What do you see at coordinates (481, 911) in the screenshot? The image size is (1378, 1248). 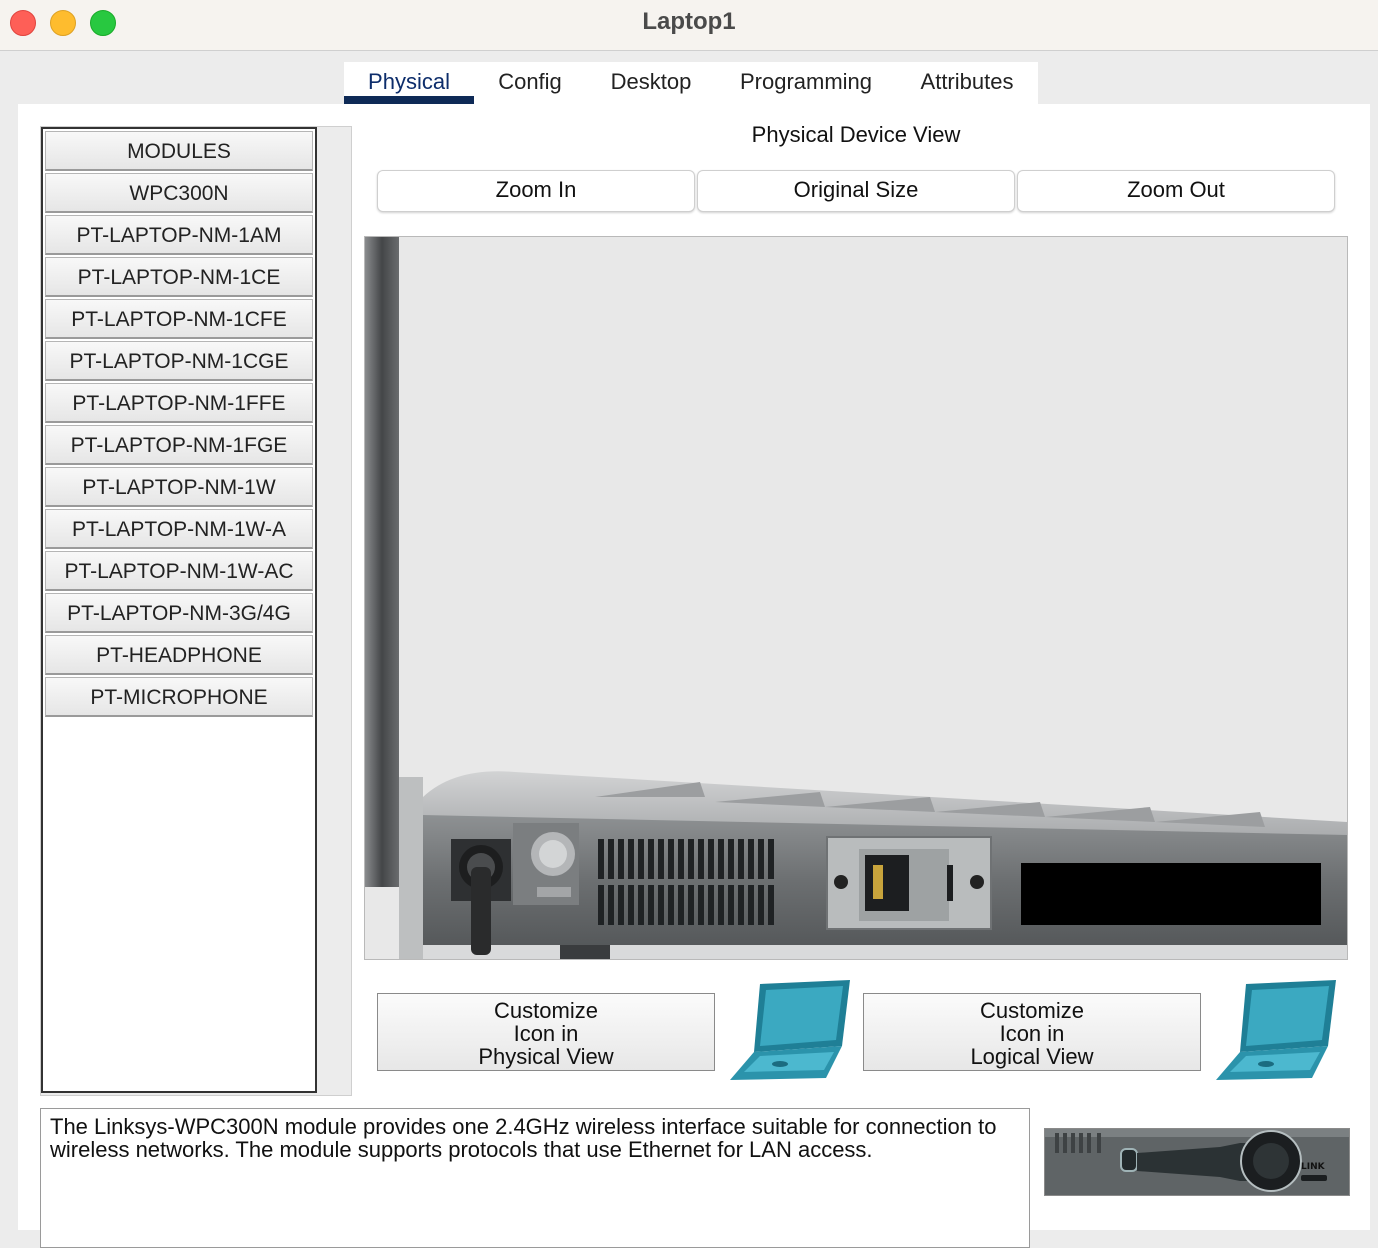 I see `power-cable` at bounding box center [481, 911].